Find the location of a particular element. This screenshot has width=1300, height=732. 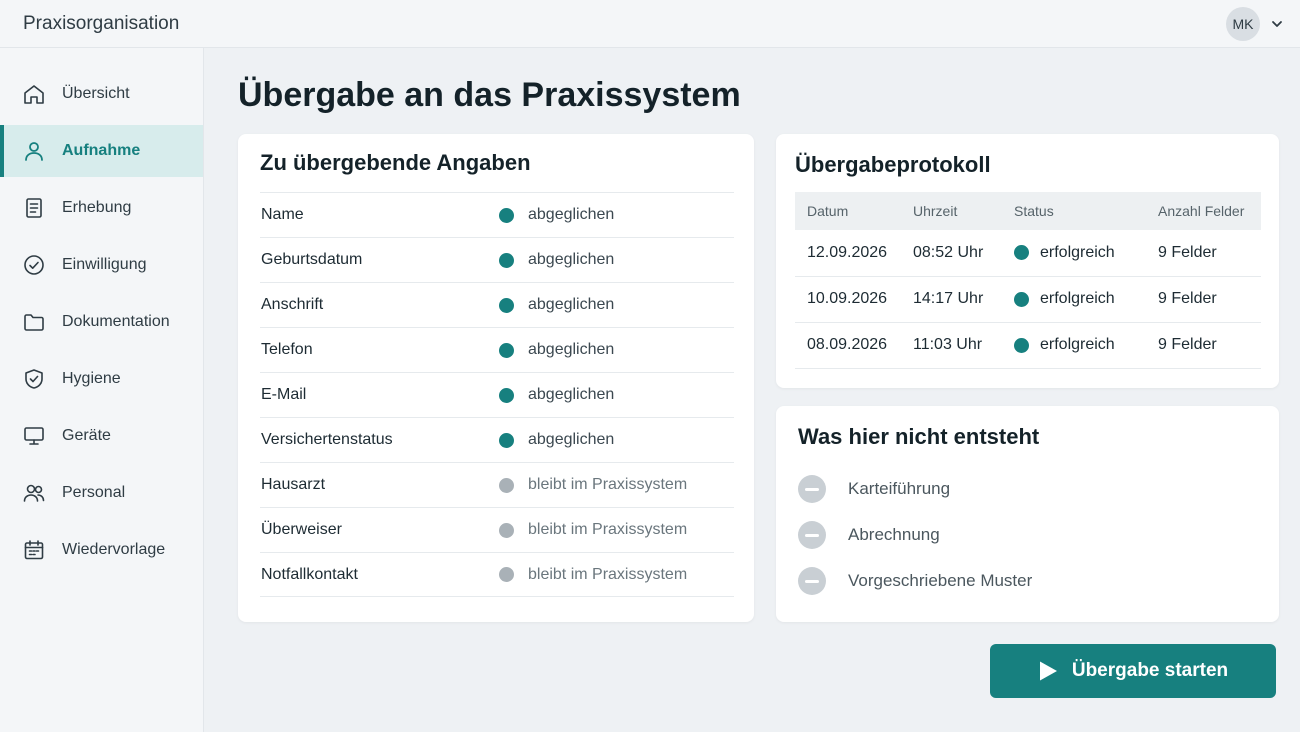

sidebar-item-geraete: Geräte is located at coordinates (101, 436).